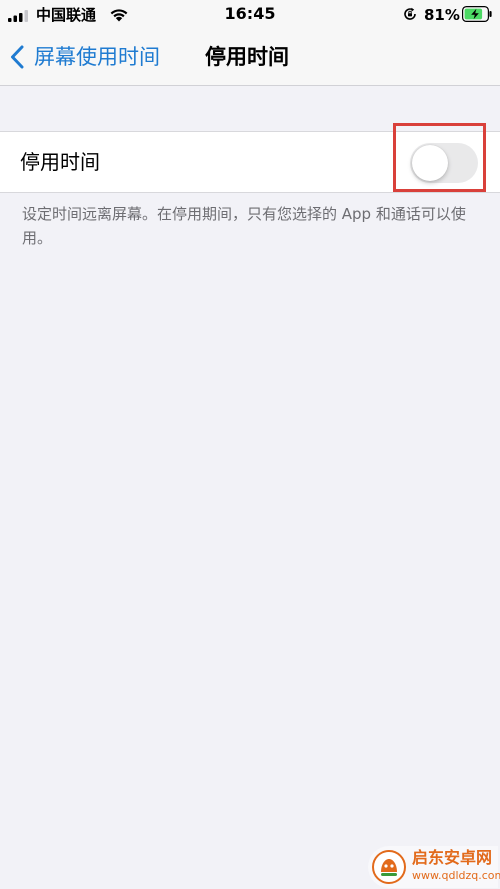  Describe the element at coordinates (389, 867) in the screenshot. I see `watermark-logo-icon` at that location.